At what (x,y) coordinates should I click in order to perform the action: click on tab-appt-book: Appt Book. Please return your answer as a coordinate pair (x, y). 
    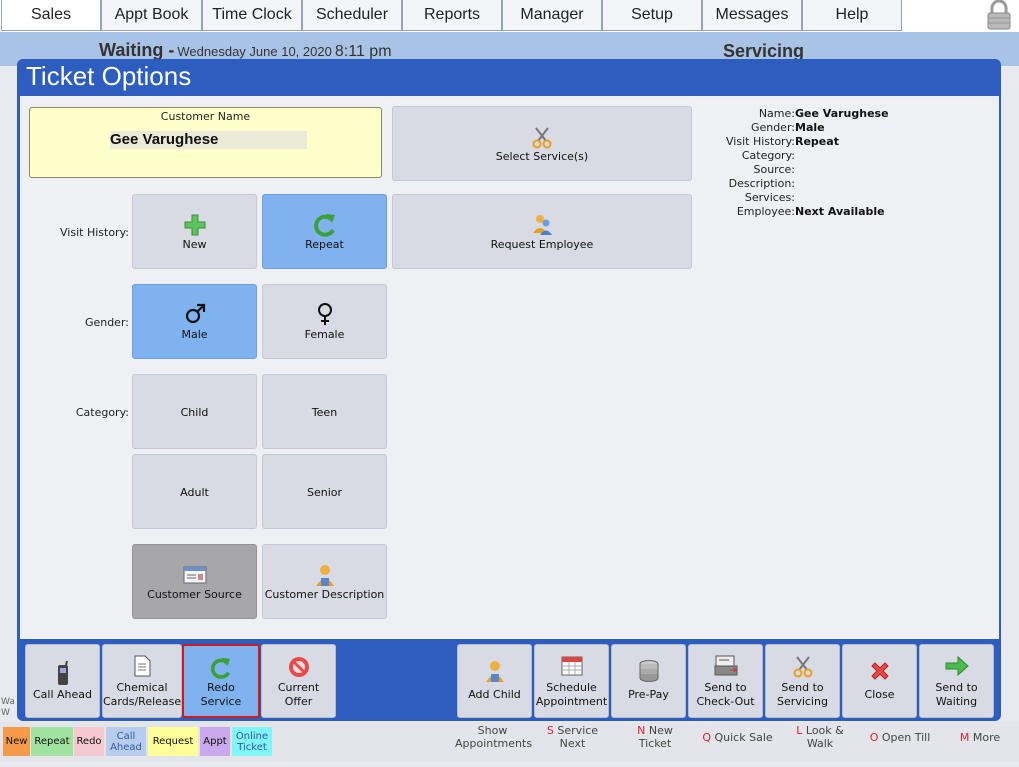
    Looking at the image, I should click on (151, 15).